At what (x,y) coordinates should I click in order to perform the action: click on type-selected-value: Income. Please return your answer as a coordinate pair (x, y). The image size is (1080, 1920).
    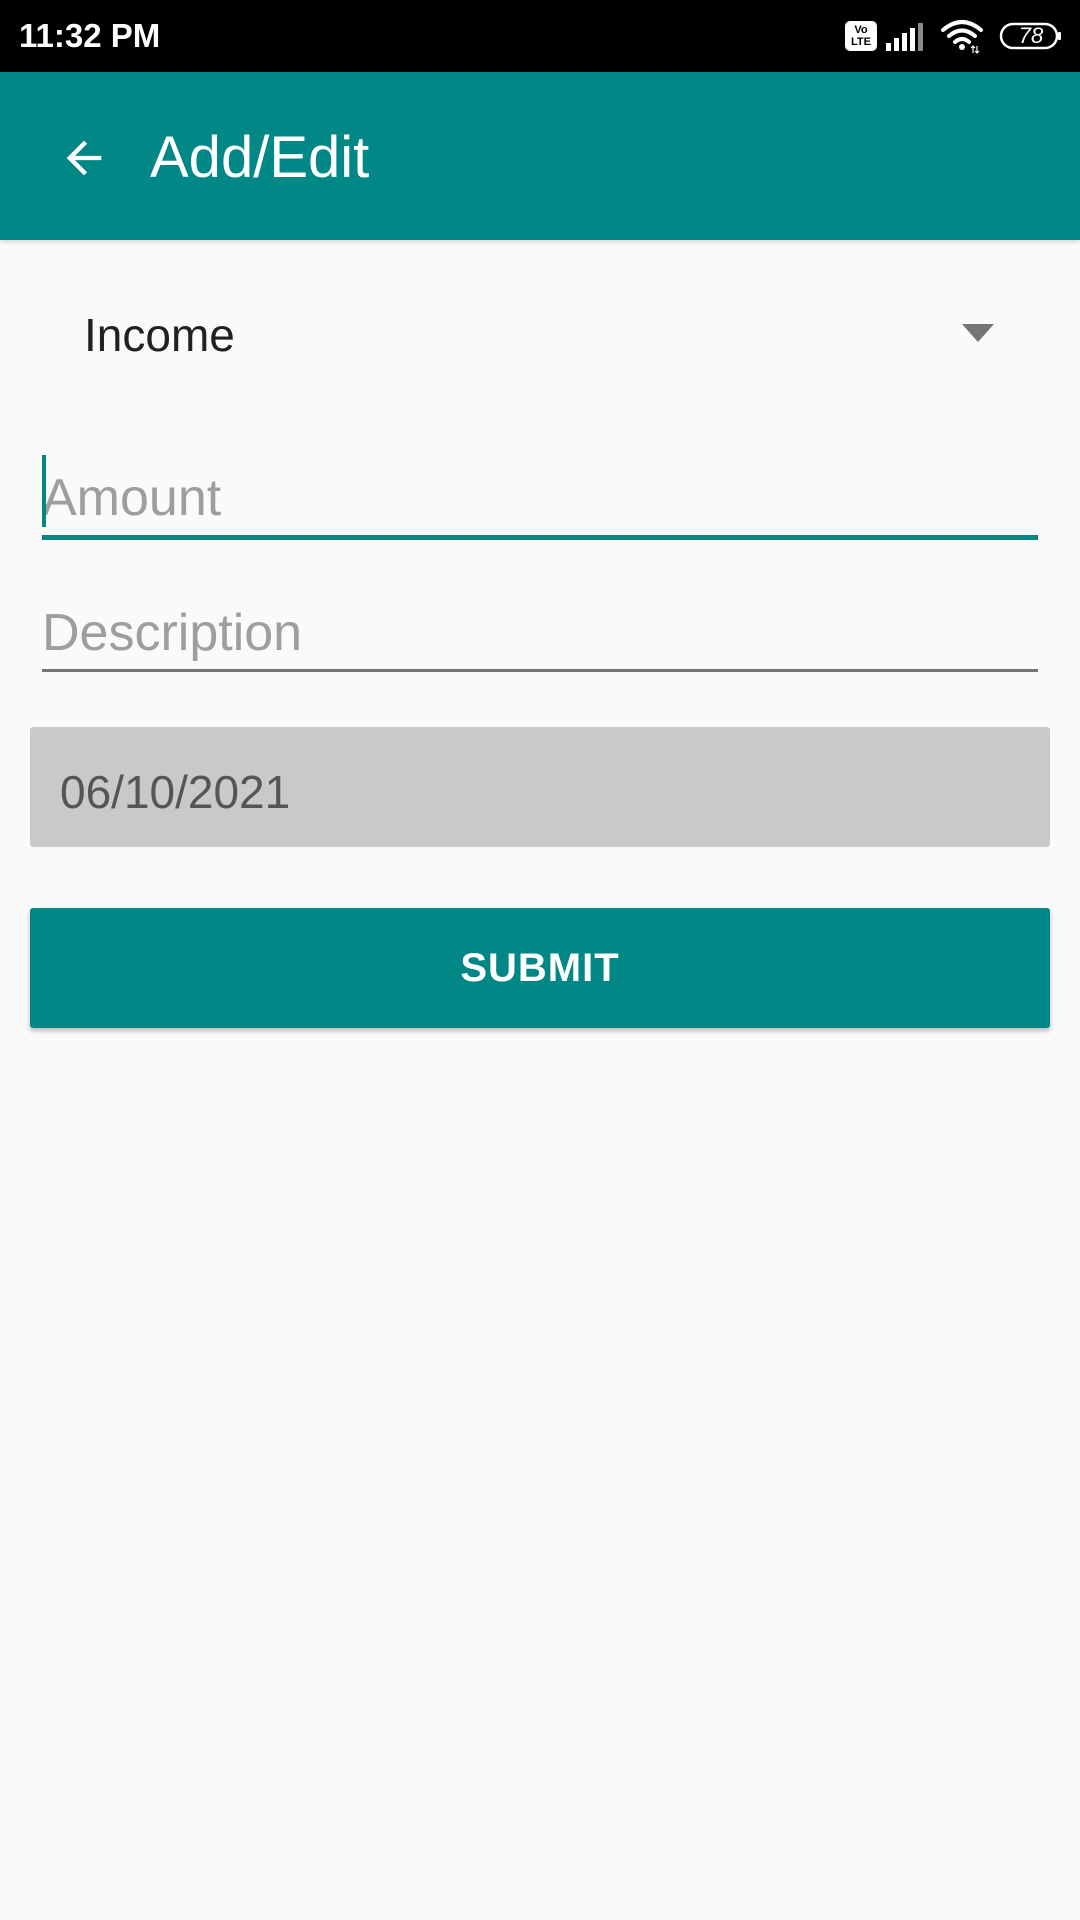
    Looking at the image, I should click on (159, 335).